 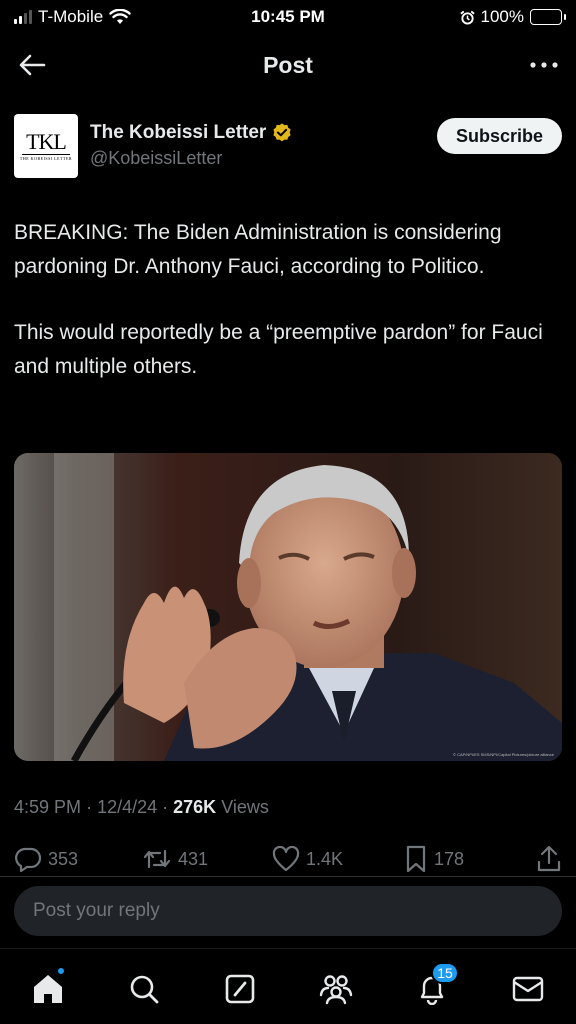 I want to click on views-count: 276K, so click(x=194, y=807).